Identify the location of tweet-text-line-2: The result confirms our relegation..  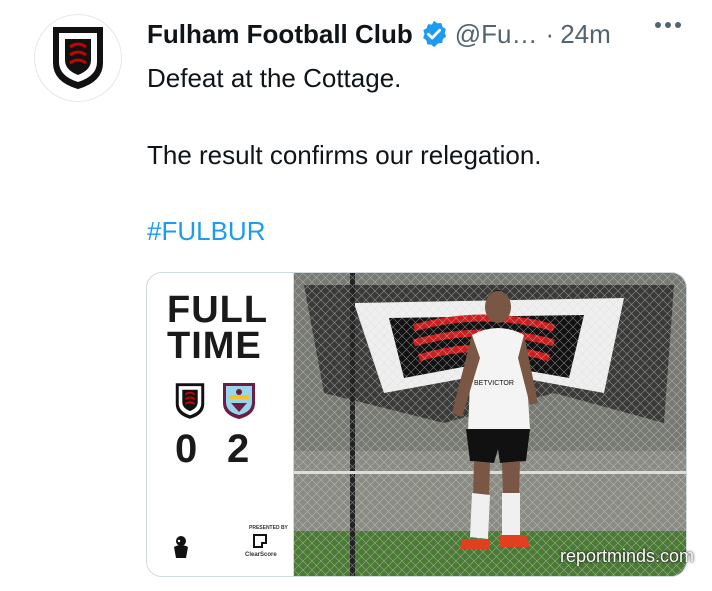
(344, 155).